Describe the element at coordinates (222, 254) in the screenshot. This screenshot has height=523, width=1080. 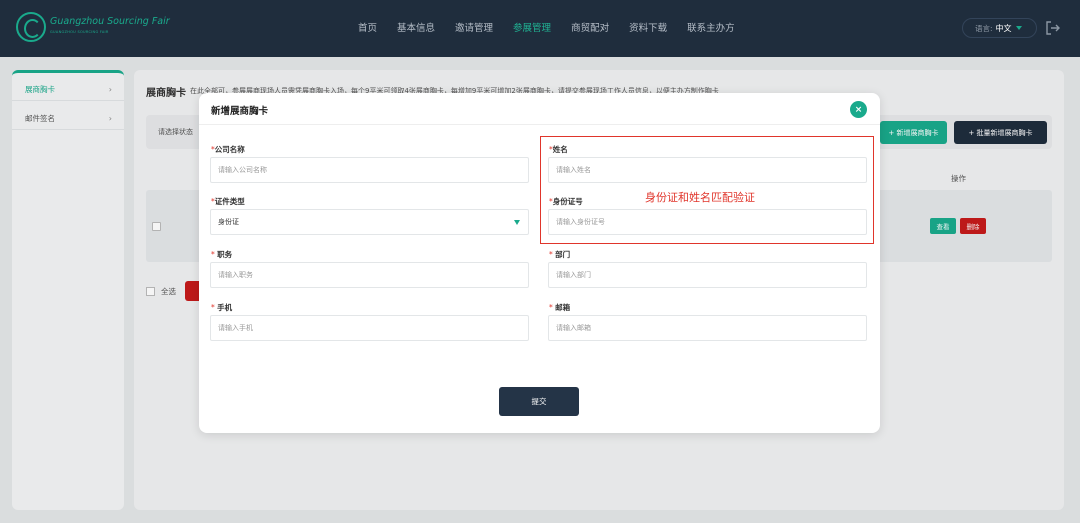
I see `position-label: * 职务` at that location.